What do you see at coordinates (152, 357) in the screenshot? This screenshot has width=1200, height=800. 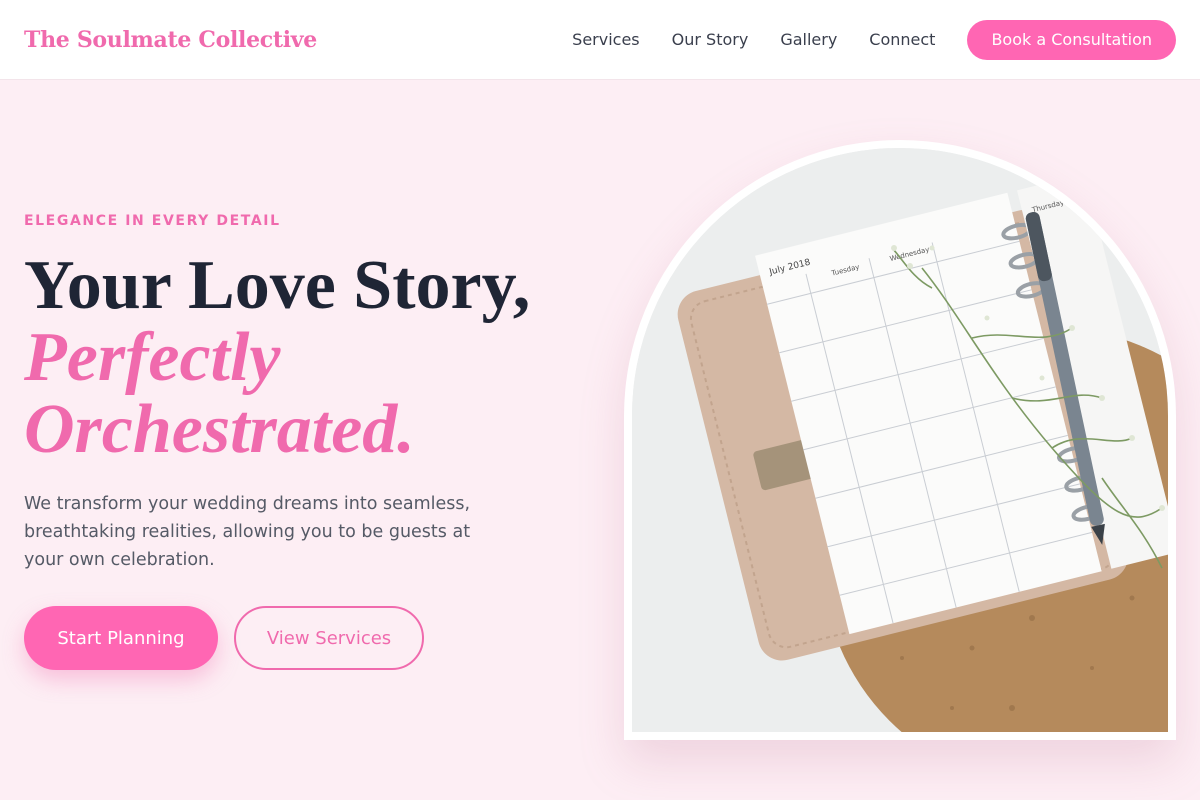 I see `headline-accent-1: Perfectly` at bounding box center [152, 357].